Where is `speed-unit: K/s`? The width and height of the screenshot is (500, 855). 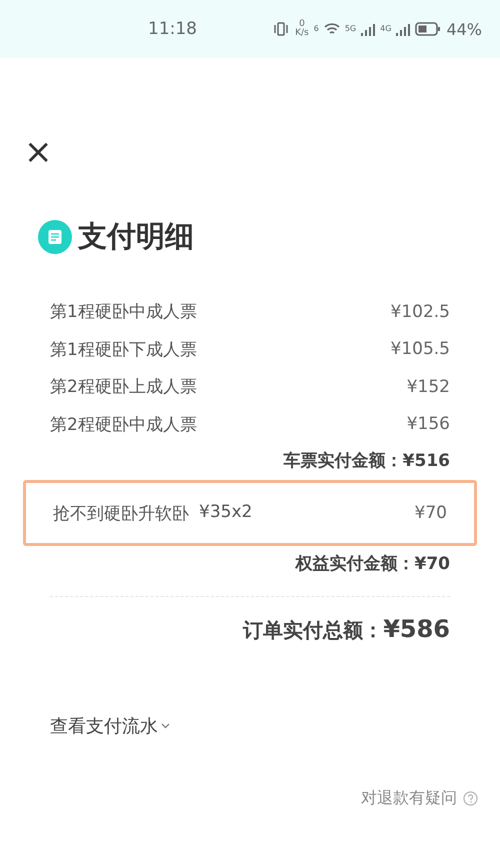 speed-unit: K/s is located at coordinates (302, 33).